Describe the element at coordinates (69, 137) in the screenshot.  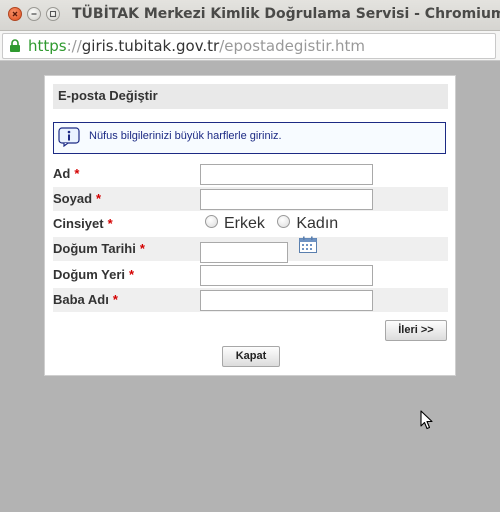
I see `info-icon` at that location.